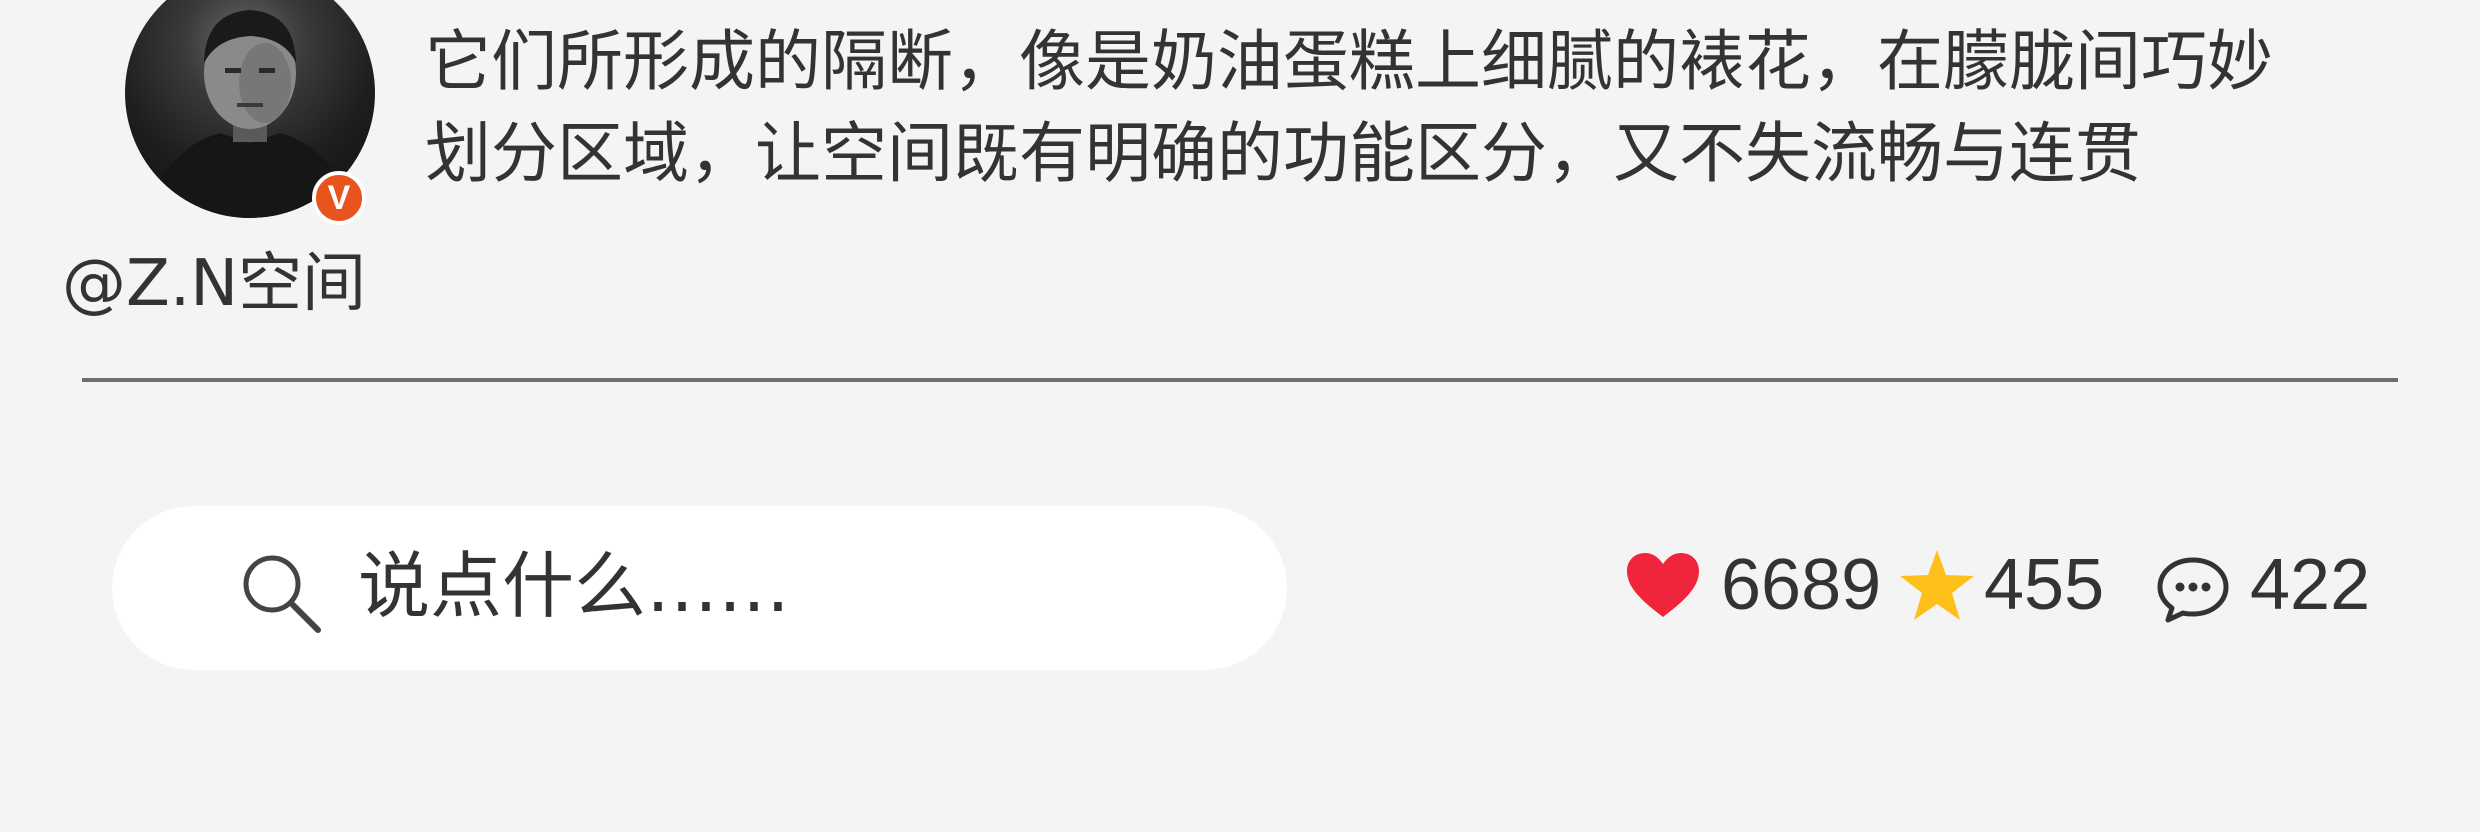  I want to click on post-description-line: 划分区域，让空间既有明确的功能区分，又不失流畅与连贯, so click(1283, 153).